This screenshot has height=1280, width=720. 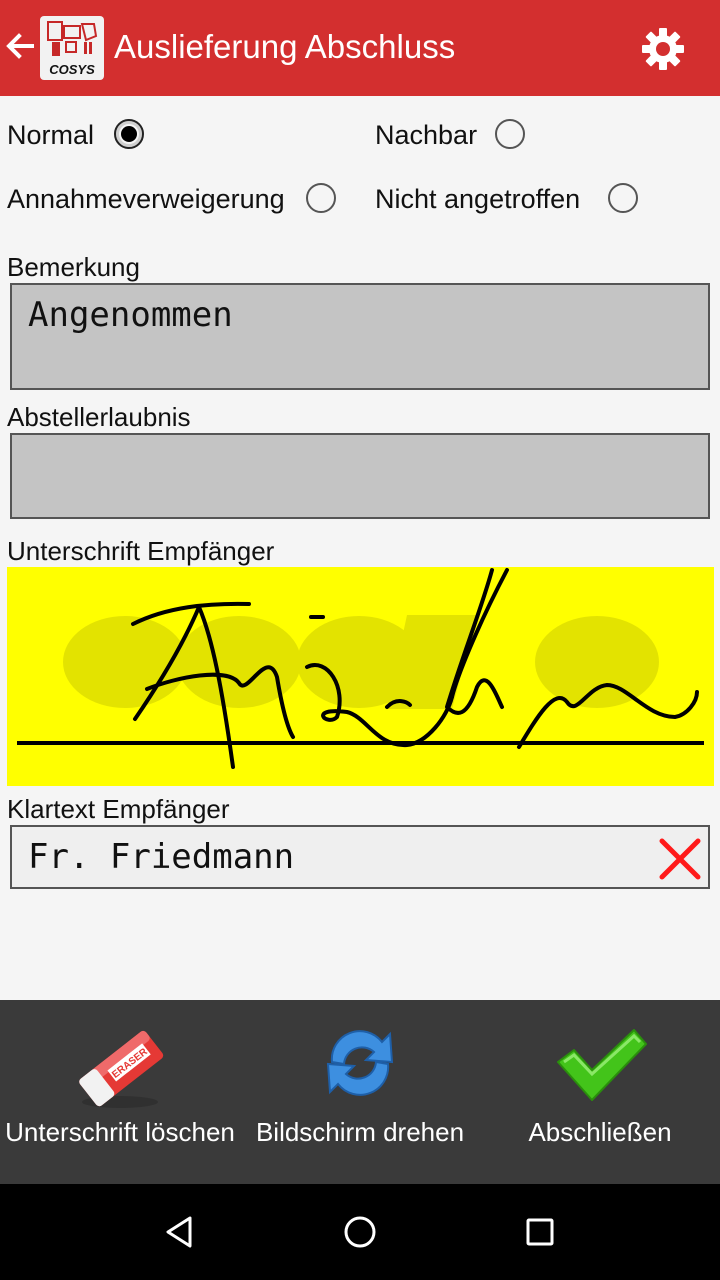 What do you see at coordinates (360, 476) in the screenshot?
I see `abstellerlaubnis-field` at bounding box center [360, 476].